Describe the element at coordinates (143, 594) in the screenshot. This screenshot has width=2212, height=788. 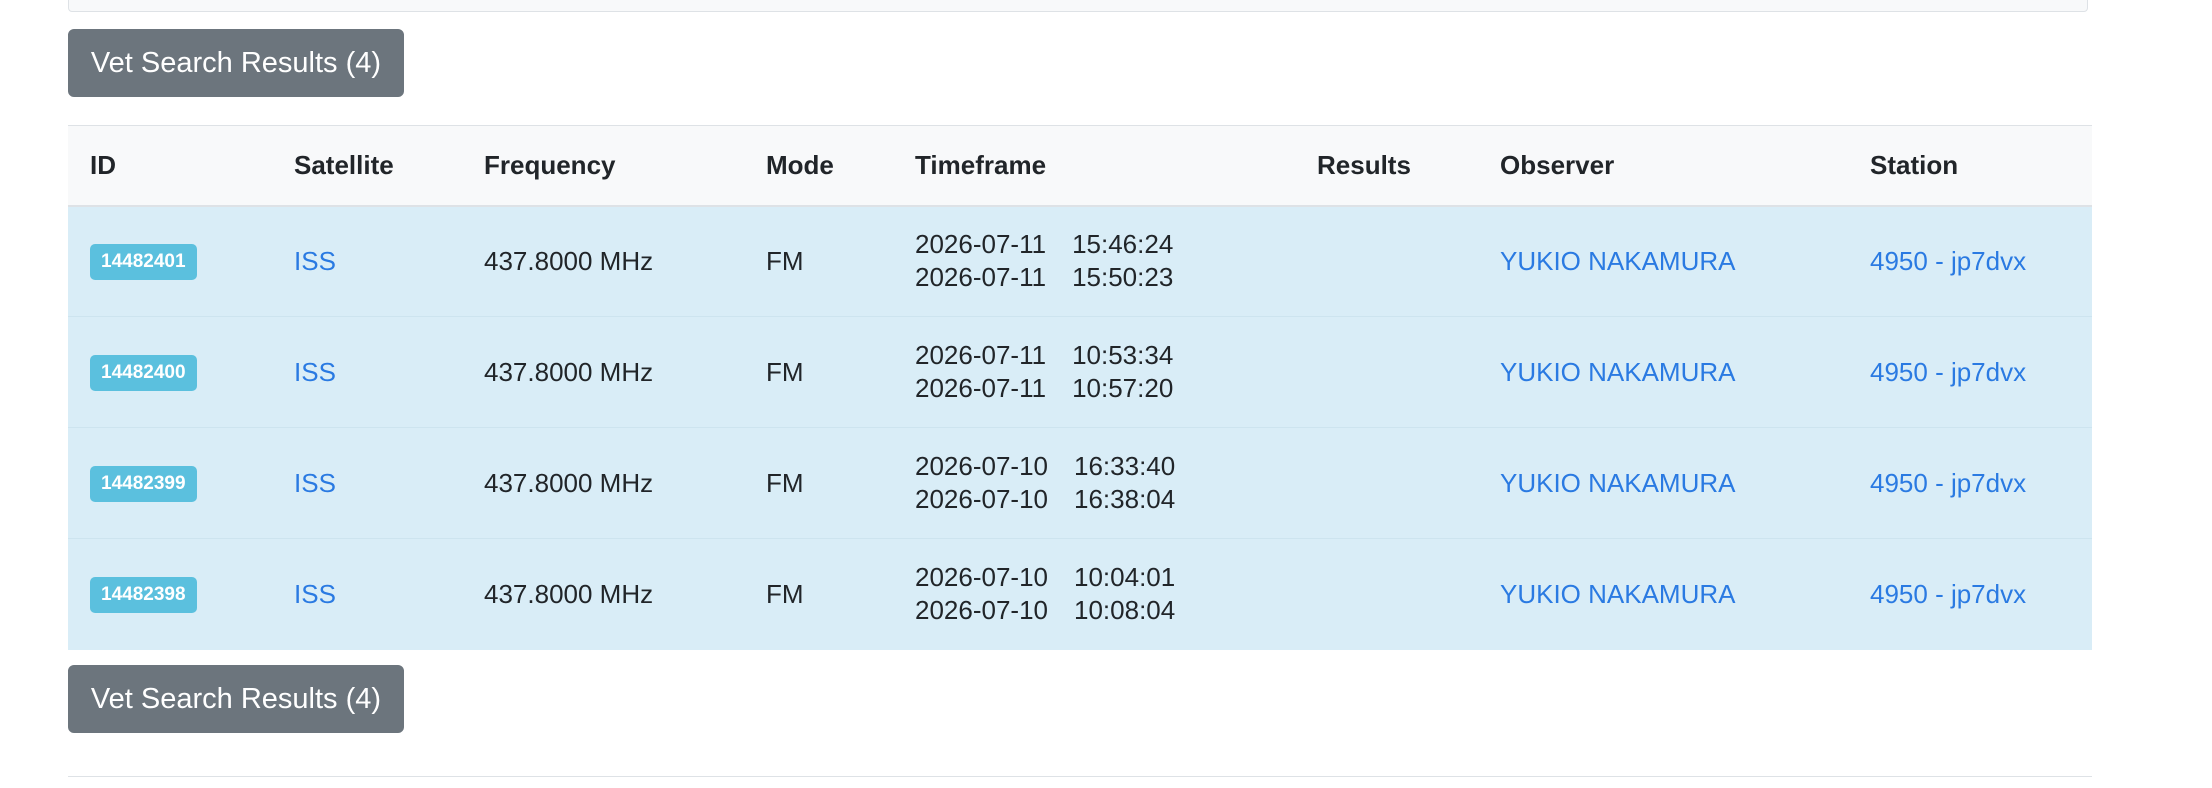
I see `observation-id-badge: 14482398` at that location.